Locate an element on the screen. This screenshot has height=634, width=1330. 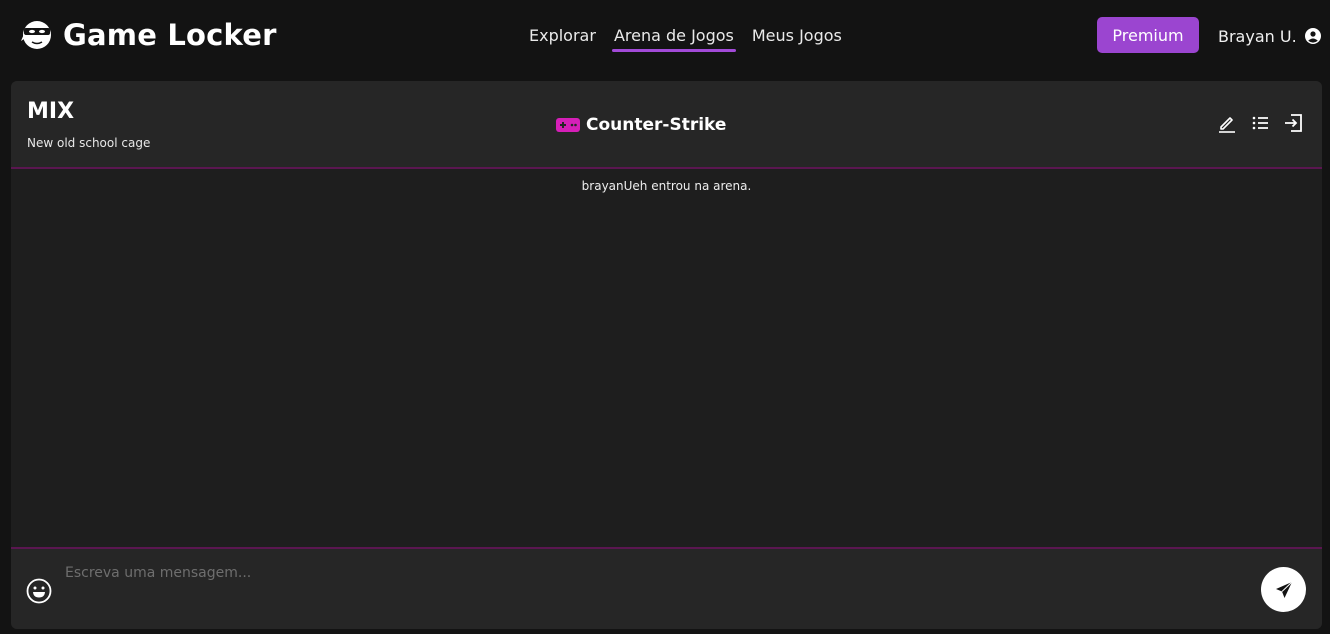
arena-description: New old school cage is located at coordinates (89, 143).